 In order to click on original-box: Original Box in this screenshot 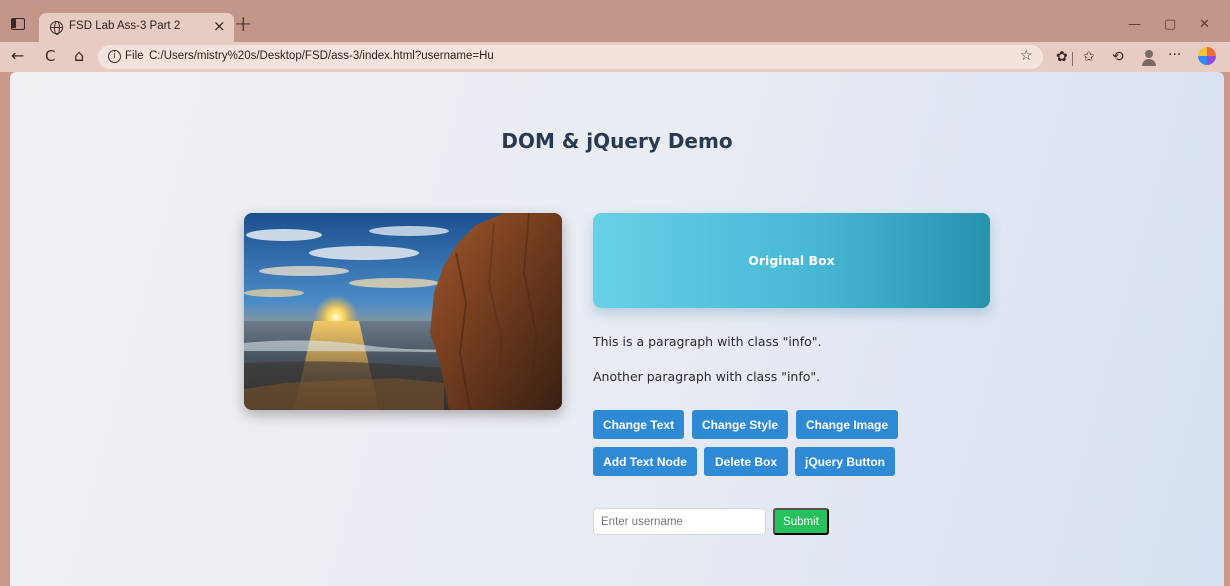, I will do `click(791, 260)`.